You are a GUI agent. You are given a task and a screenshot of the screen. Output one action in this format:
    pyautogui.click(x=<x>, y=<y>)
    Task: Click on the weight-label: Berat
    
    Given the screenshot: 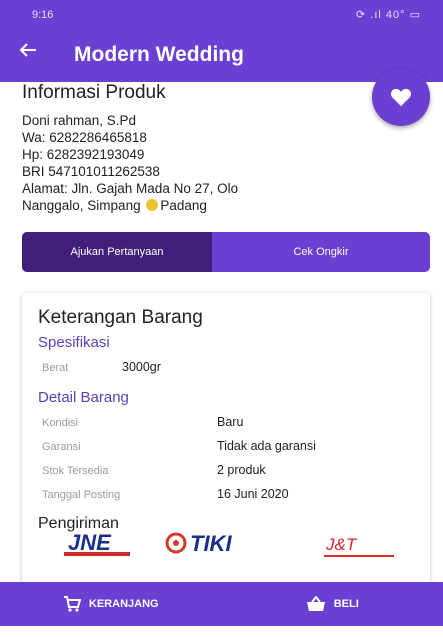 What is the action you would take?
    pyautogui.click(x=55, y=368)
    